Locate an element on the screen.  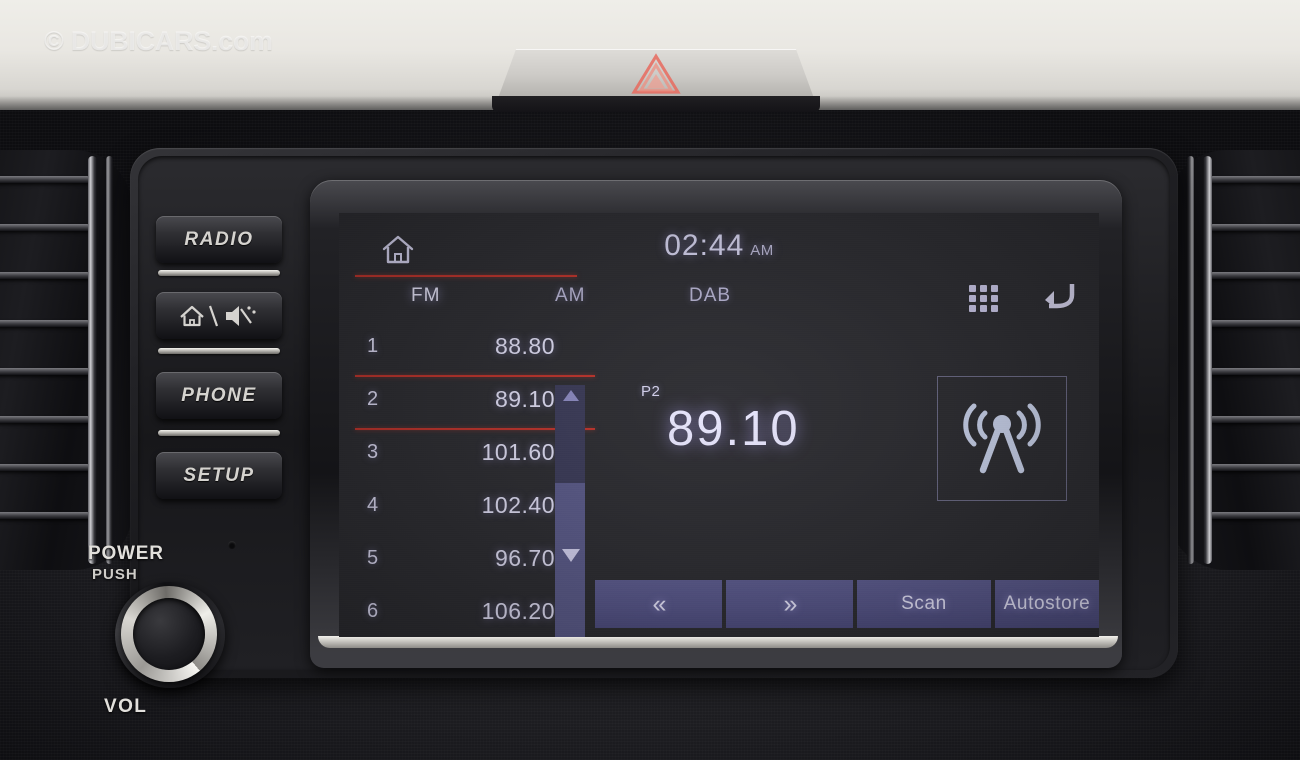
preset-frequency: 101.60 is located at coordinates (518, 452).